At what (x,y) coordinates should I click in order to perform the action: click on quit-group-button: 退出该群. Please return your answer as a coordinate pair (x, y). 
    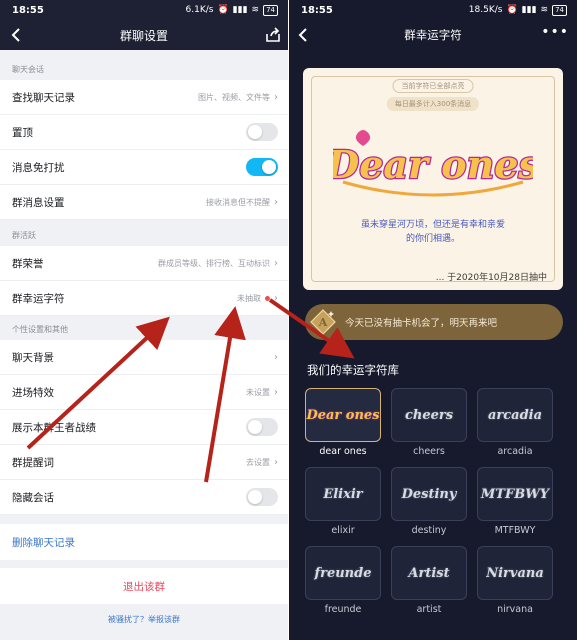
    Looking at the image, I should click on (144, 586).